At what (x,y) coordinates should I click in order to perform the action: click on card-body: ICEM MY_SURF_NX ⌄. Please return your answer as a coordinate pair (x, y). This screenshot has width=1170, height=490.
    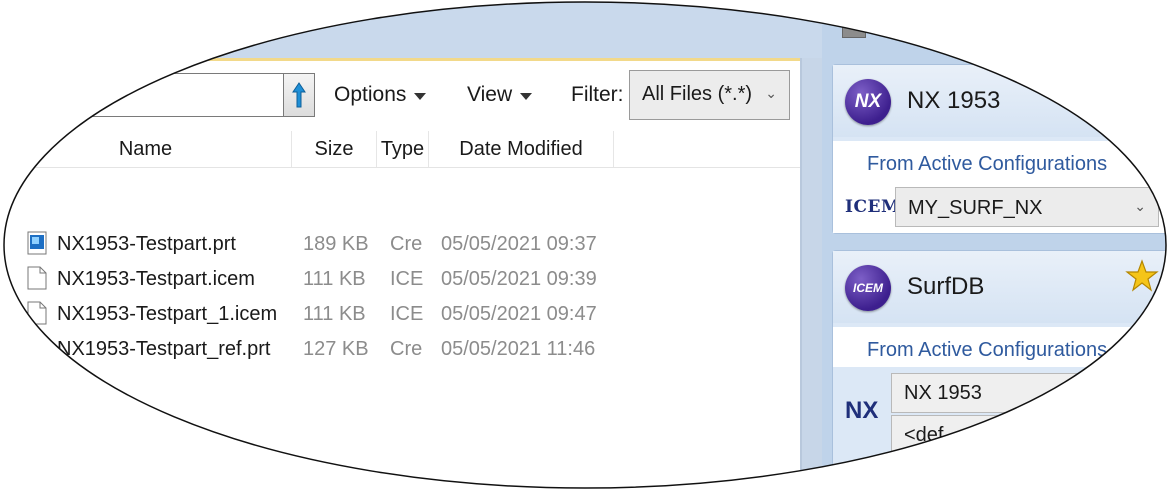
    Looking at the image, I should click on (999, 208).